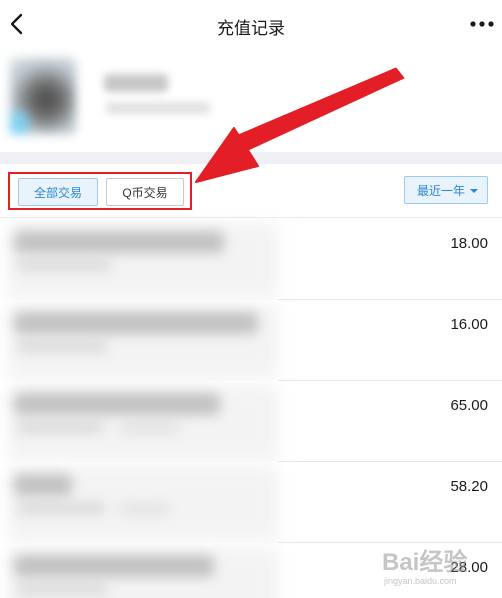 Image resolution: width=502 pixels, height=598 pixels. I want to click on period-dropdown: 最近一年, so click(446, 190).